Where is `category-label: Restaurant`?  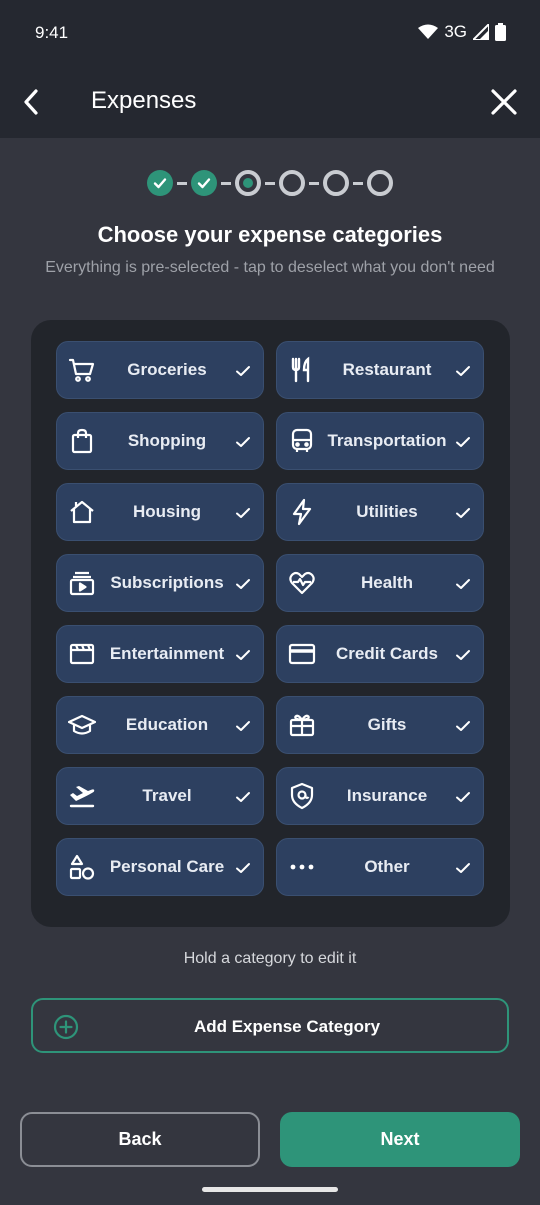 category-label: Restaurant is located at coordinates (387, 369).